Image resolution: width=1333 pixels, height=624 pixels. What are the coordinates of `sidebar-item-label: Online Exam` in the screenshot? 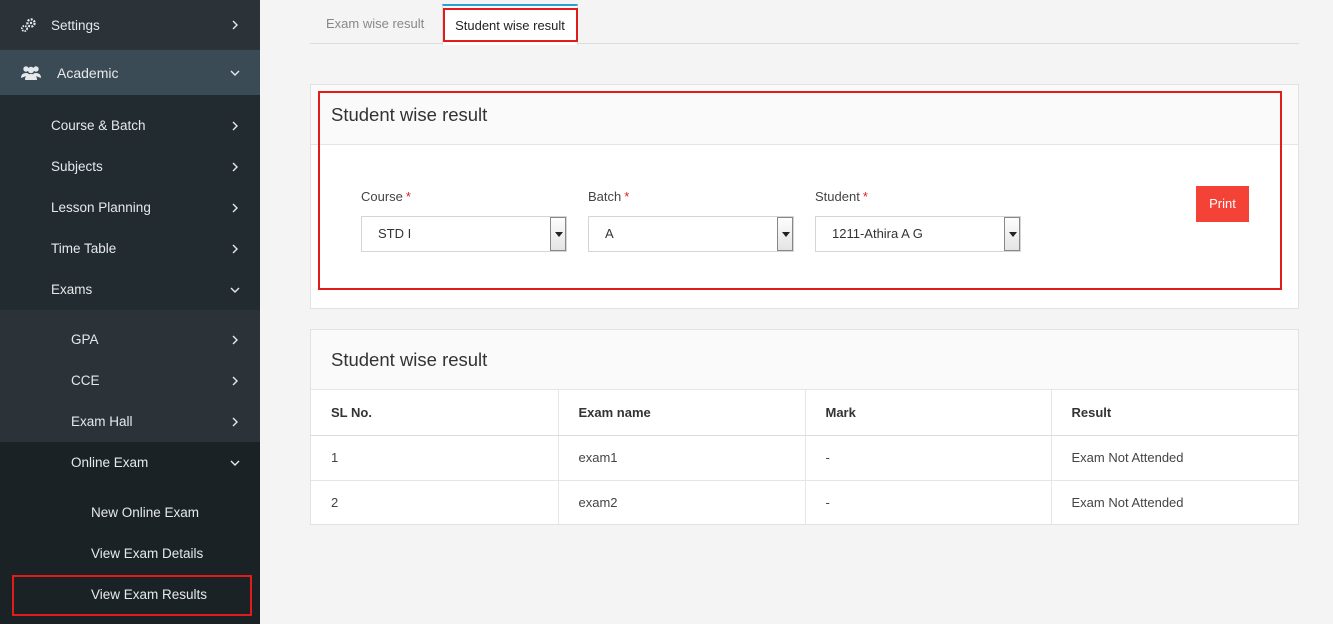 It's located at (110, 462).